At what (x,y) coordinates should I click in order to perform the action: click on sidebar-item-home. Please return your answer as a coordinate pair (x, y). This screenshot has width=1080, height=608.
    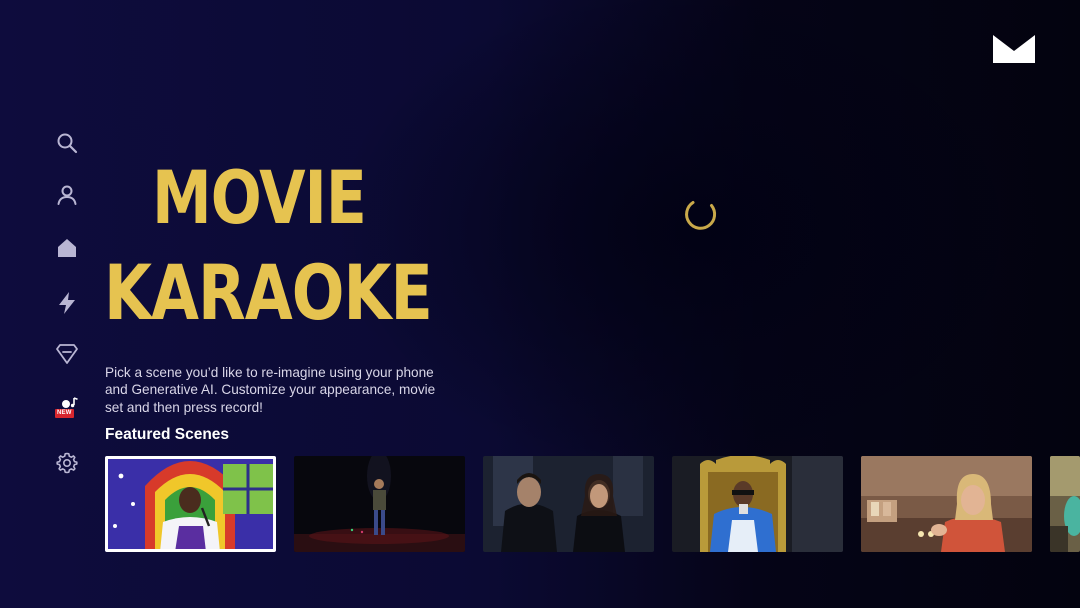
    Looking at the image, I should click on (67, 248).